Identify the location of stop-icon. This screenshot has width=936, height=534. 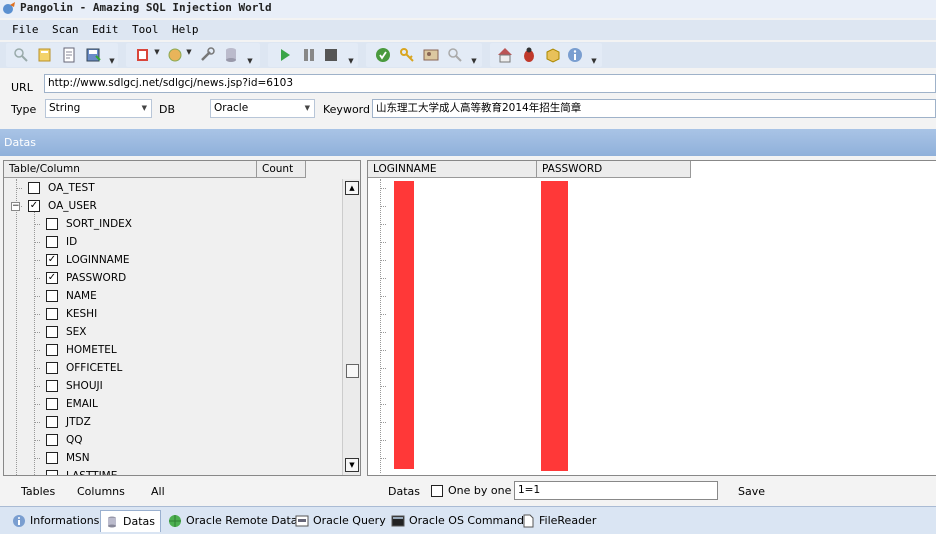
(331, 55).